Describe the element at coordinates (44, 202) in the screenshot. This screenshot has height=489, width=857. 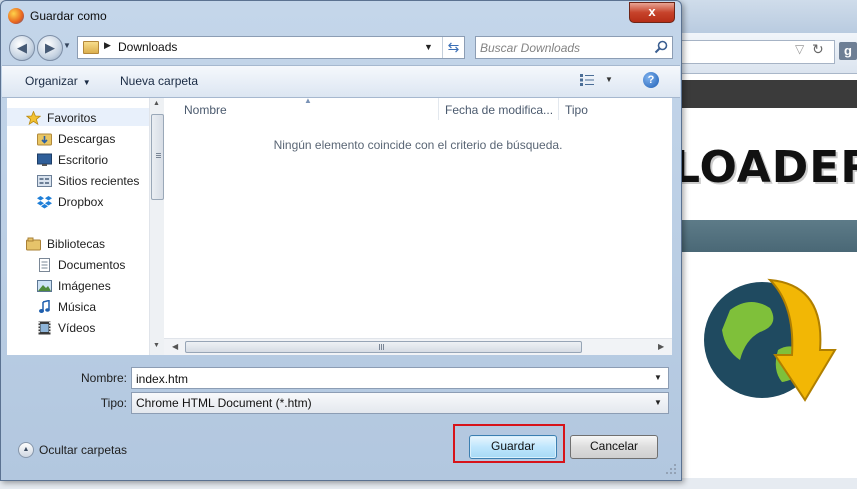
I see `dropbox-icon` at that location.